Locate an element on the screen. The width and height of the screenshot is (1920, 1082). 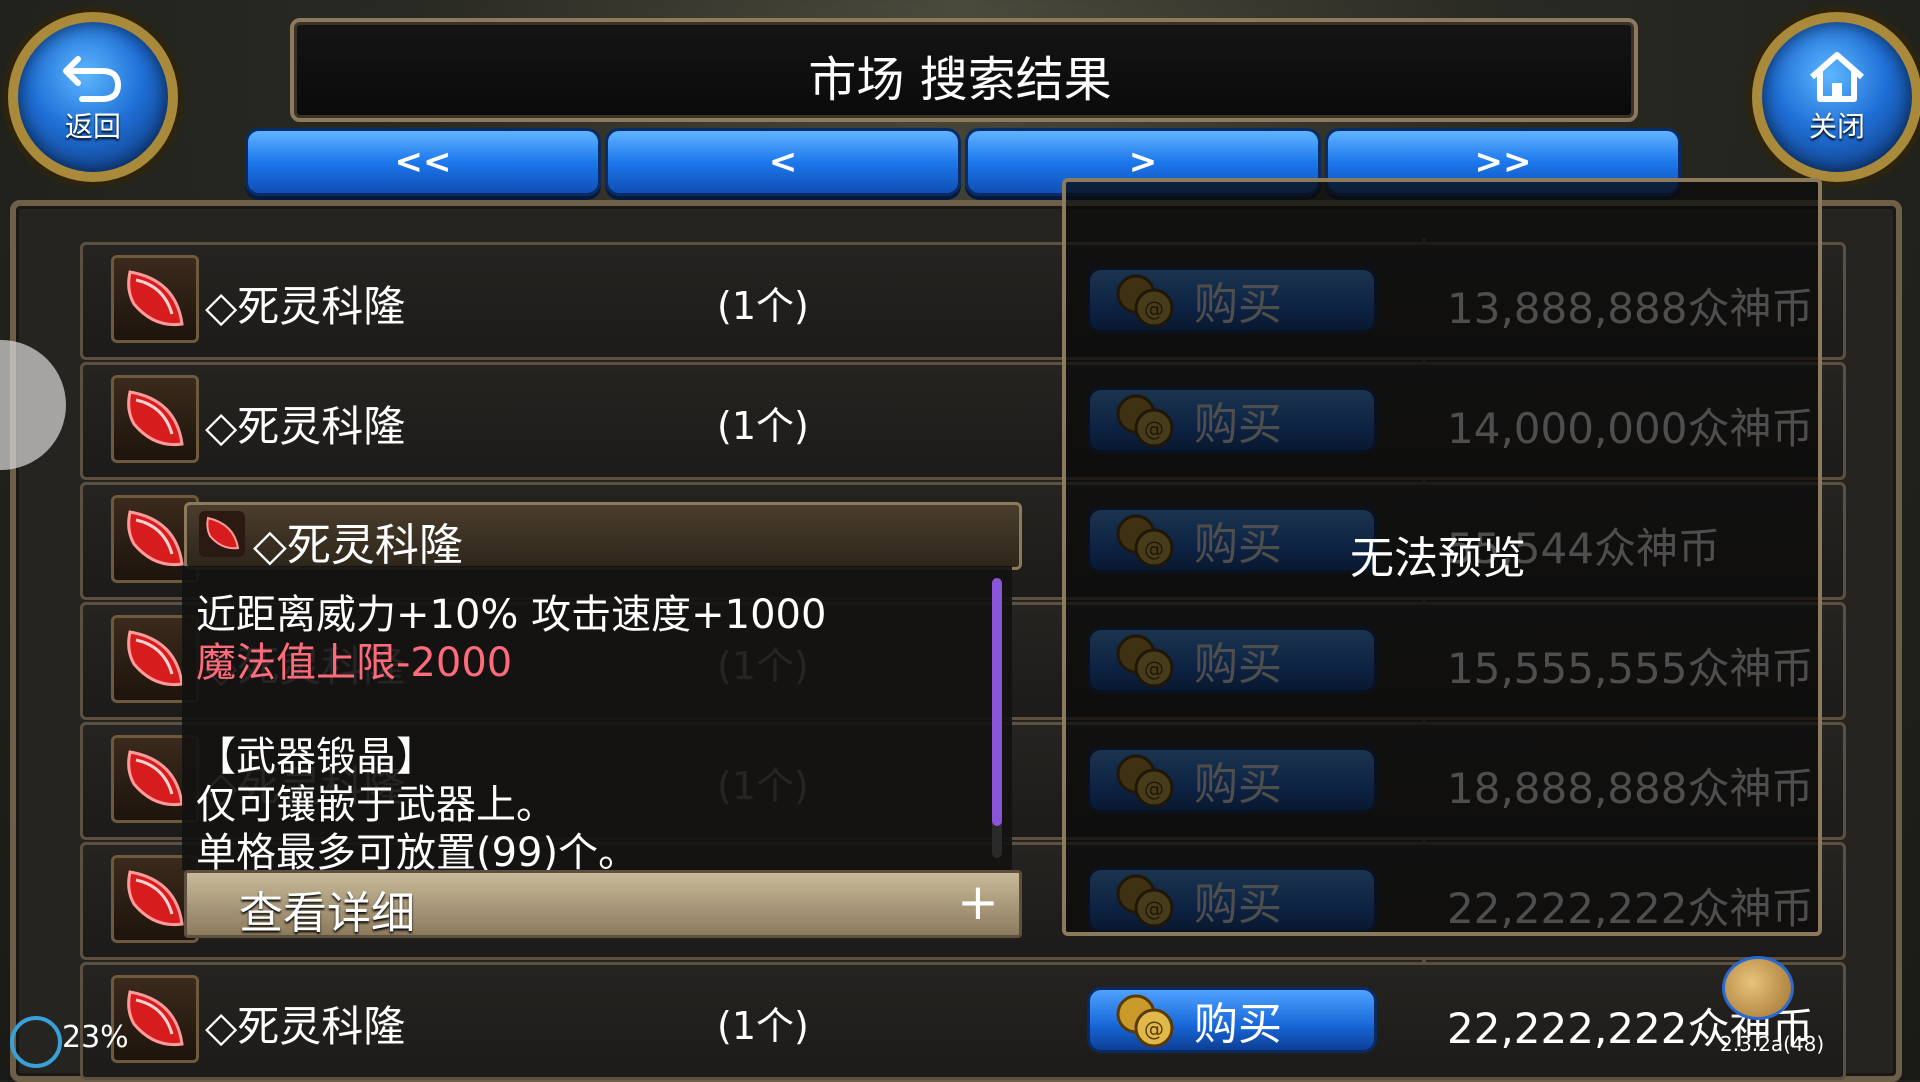
plus-icon: + is located at coordinates (978, 902).